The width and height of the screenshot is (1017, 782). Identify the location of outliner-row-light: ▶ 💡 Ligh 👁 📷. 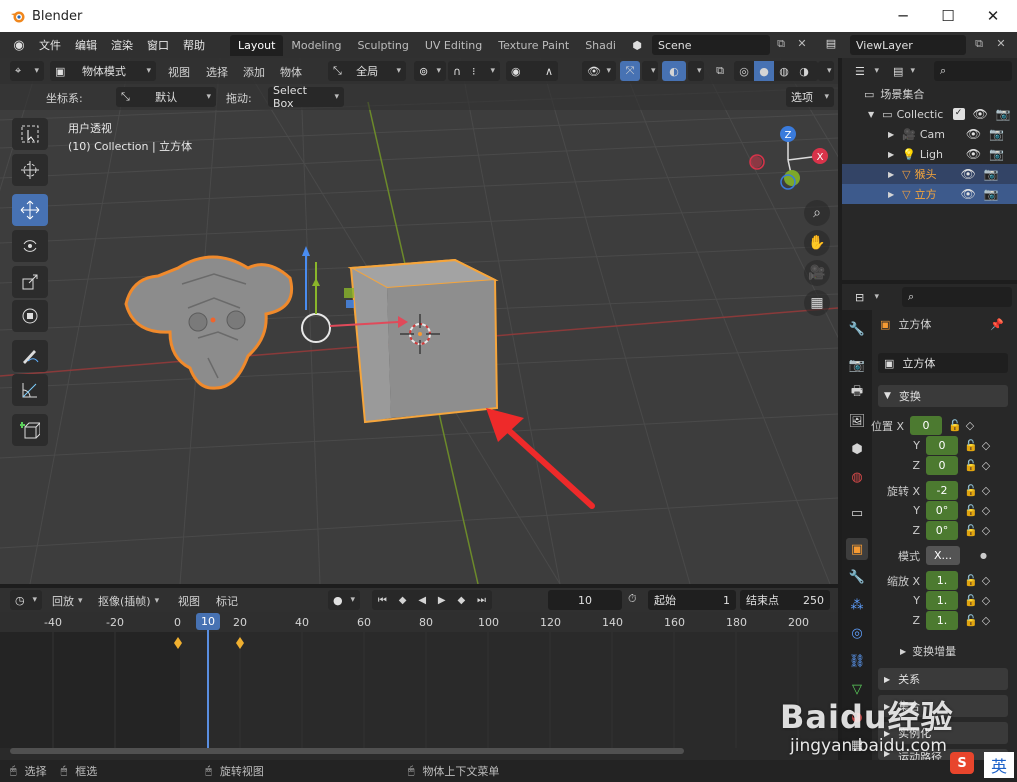
(929, 154).